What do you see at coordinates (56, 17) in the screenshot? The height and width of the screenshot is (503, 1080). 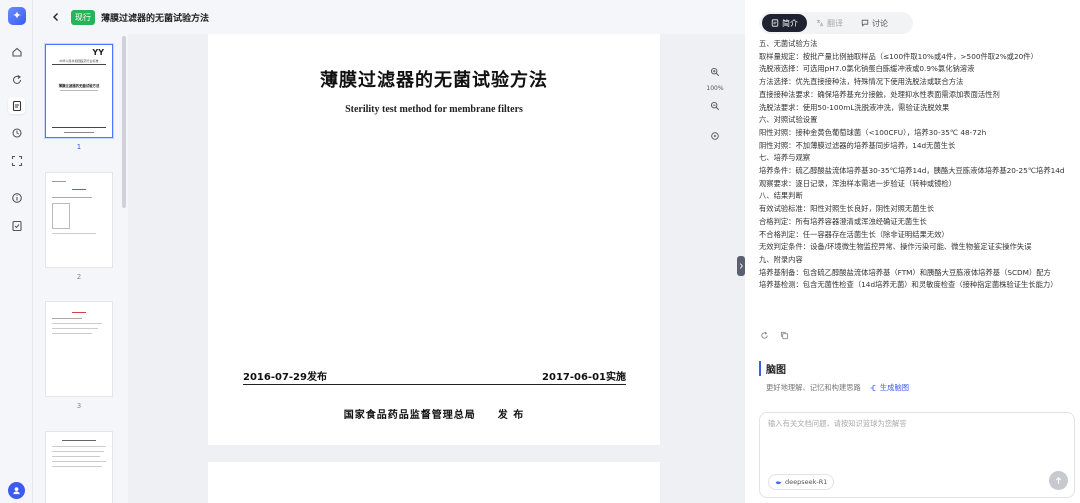 I see `back-arrow-icon` at bounding box center [56, 17].